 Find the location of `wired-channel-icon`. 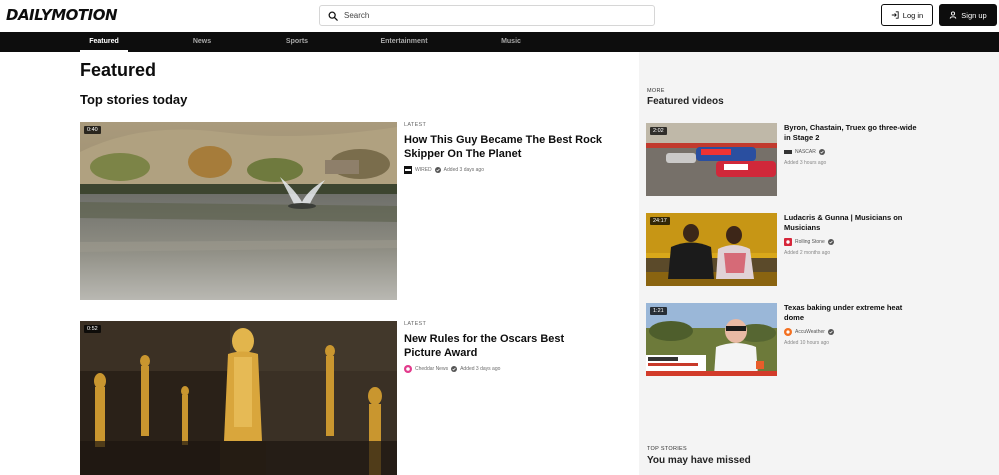

wired-channel-icon is located at coordinates (408, 170).